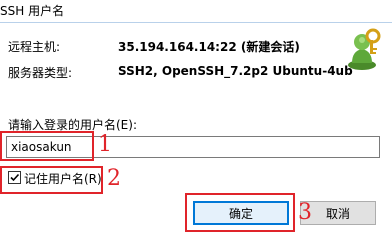  I want to click on user-key-icon, so click(364, 49).